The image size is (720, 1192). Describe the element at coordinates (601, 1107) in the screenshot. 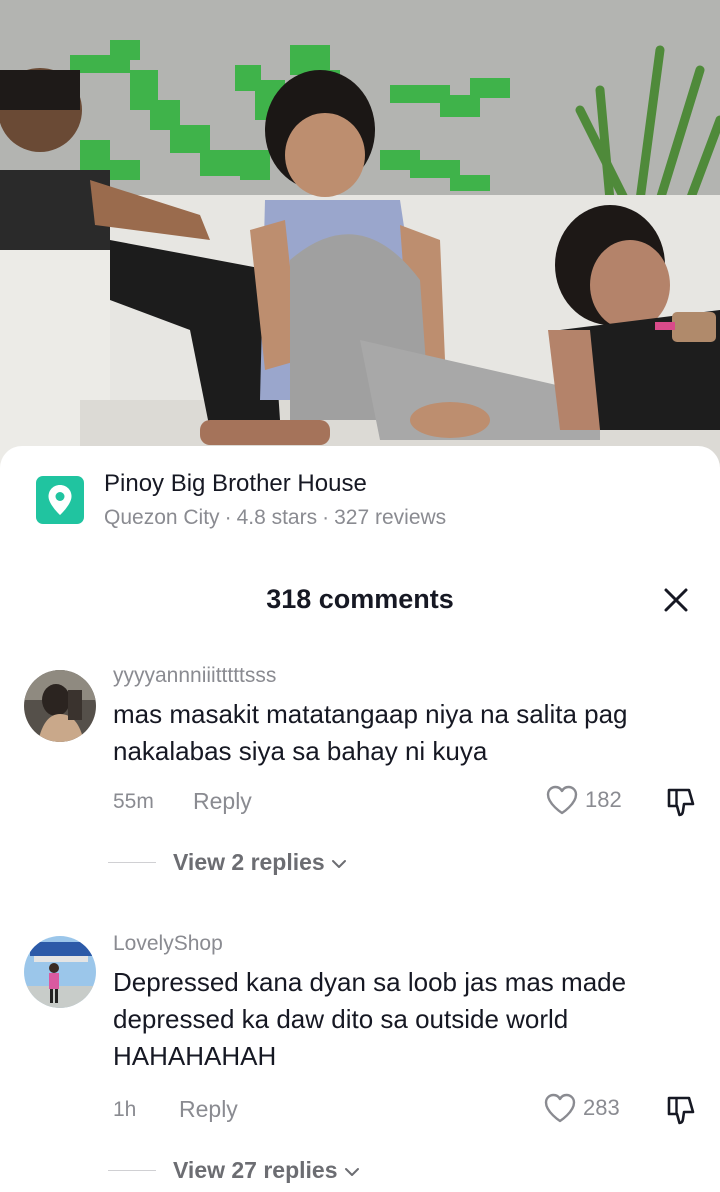

I see `like-count: 283` at that location.